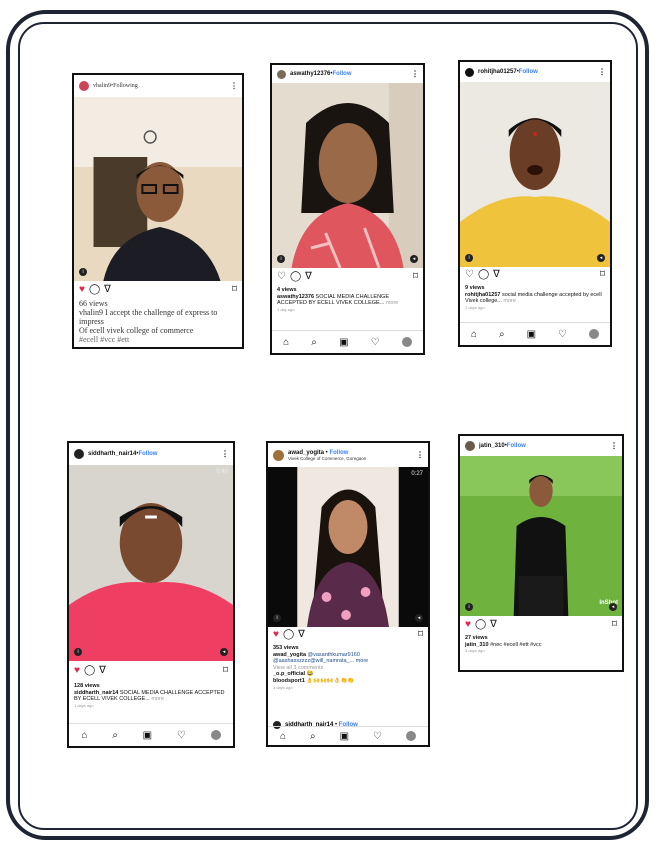  What do you see at coordinates (541, 536) in the screenshot?
I see `video-thumbnail: InShot i ◂` at bounding box center [541, 536].